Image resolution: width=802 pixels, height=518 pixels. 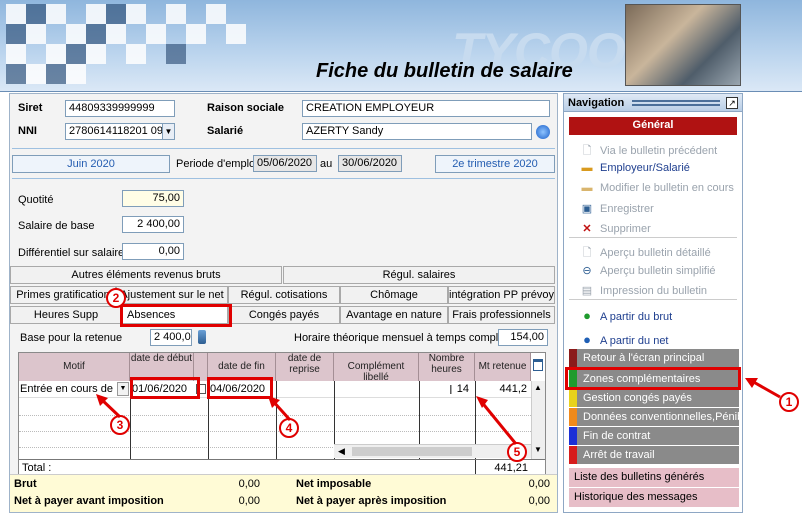 I want to click on nav-item-supprimer: ✕ Supprimer, so click(x=615, y=228).